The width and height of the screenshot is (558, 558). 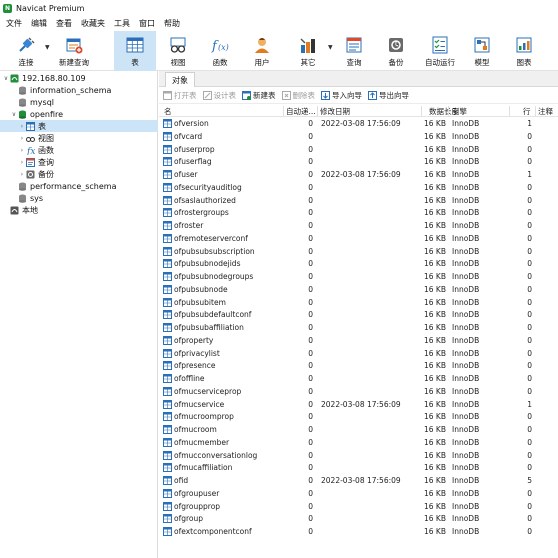 I want to click on tree-local: 本地, so click(x=79, y=210).